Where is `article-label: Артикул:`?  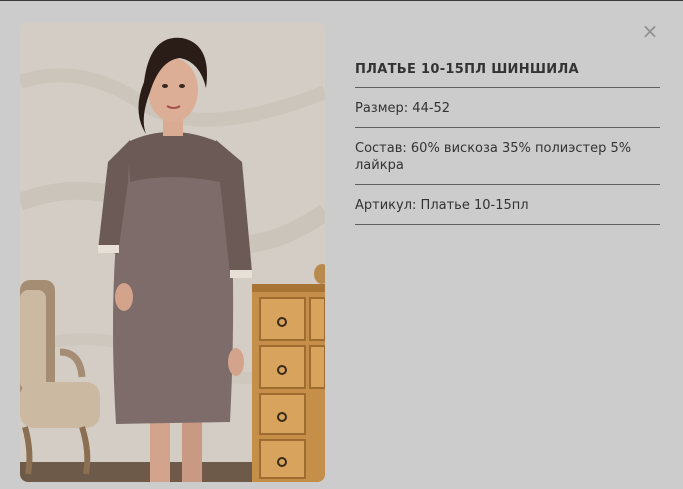
article-label: Артикул: is located at coordinates (388, 205).